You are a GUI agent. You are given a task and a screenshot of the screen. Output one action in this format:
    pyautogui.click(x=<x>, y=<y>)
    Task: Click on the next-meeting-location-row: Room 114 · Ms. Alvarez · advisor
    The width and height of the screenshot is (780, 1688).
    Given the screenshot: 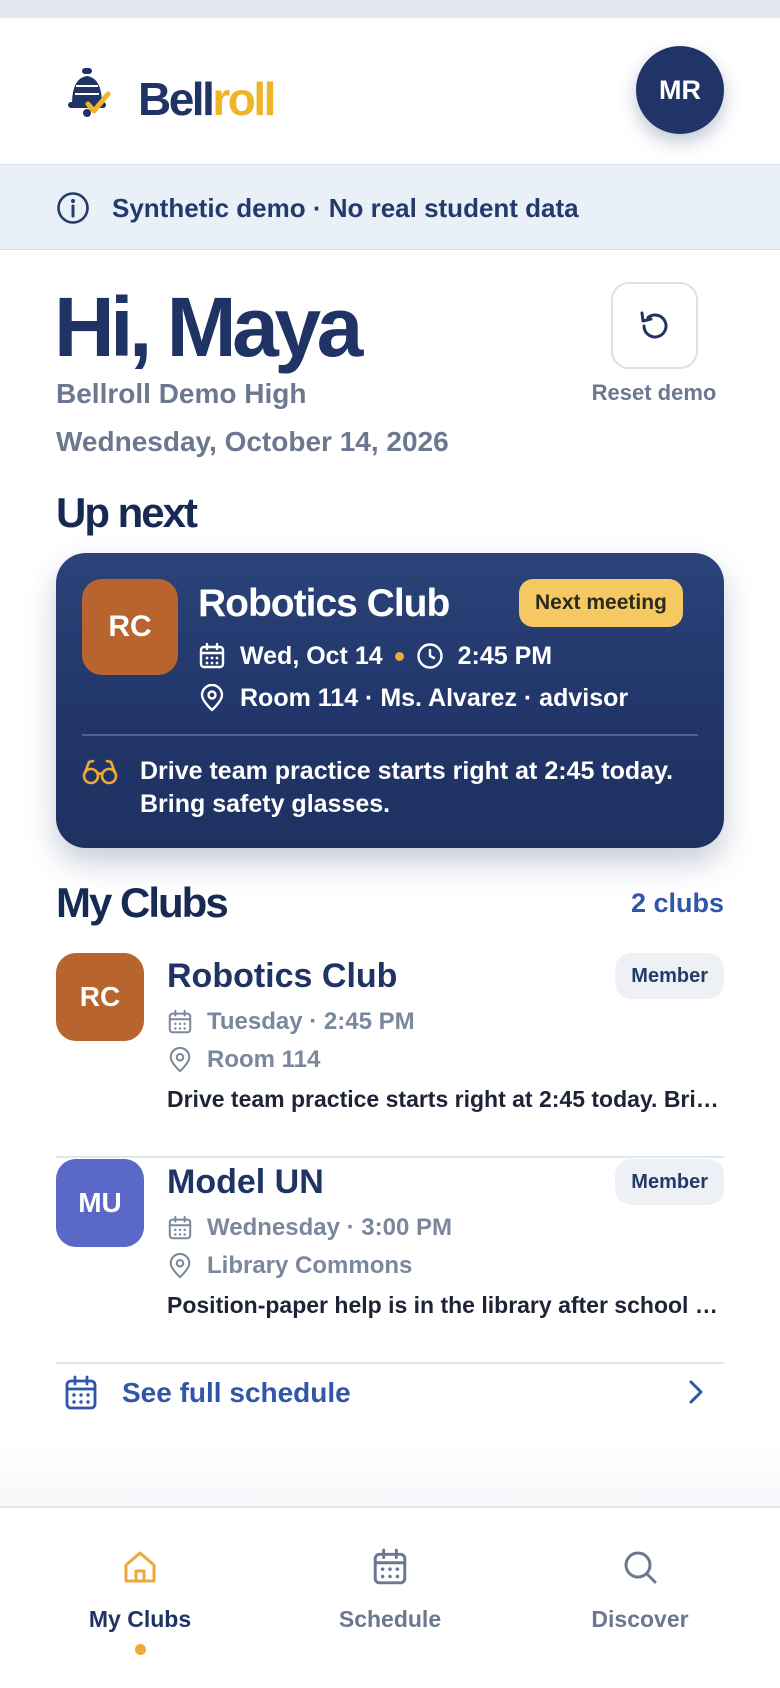 What is the action you would take?
    pyautogui.click(x=413, y=698)
    